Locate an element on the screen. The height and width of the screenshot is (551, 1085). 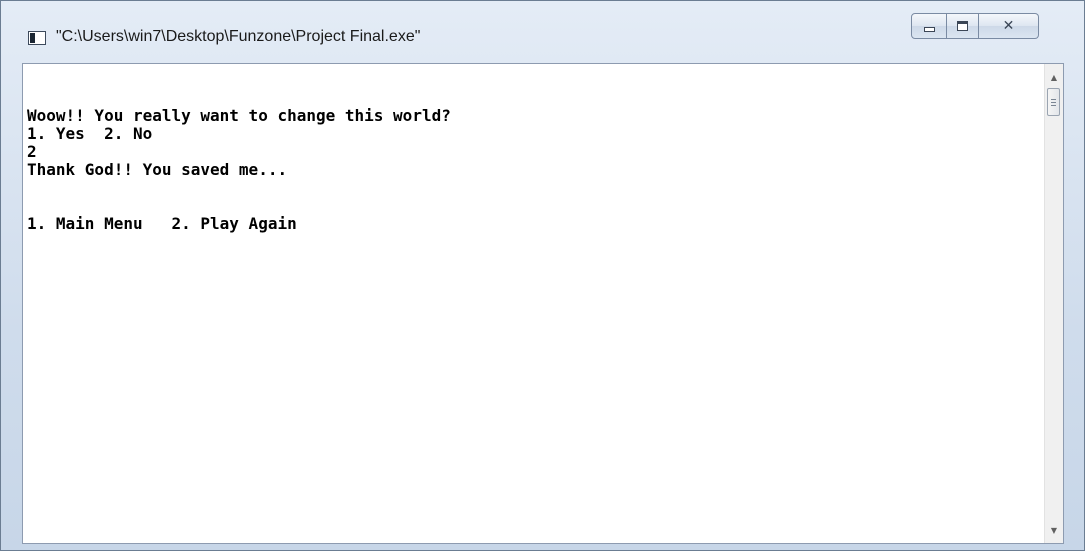
console-line: 2 is located at coordinates (32, 151).